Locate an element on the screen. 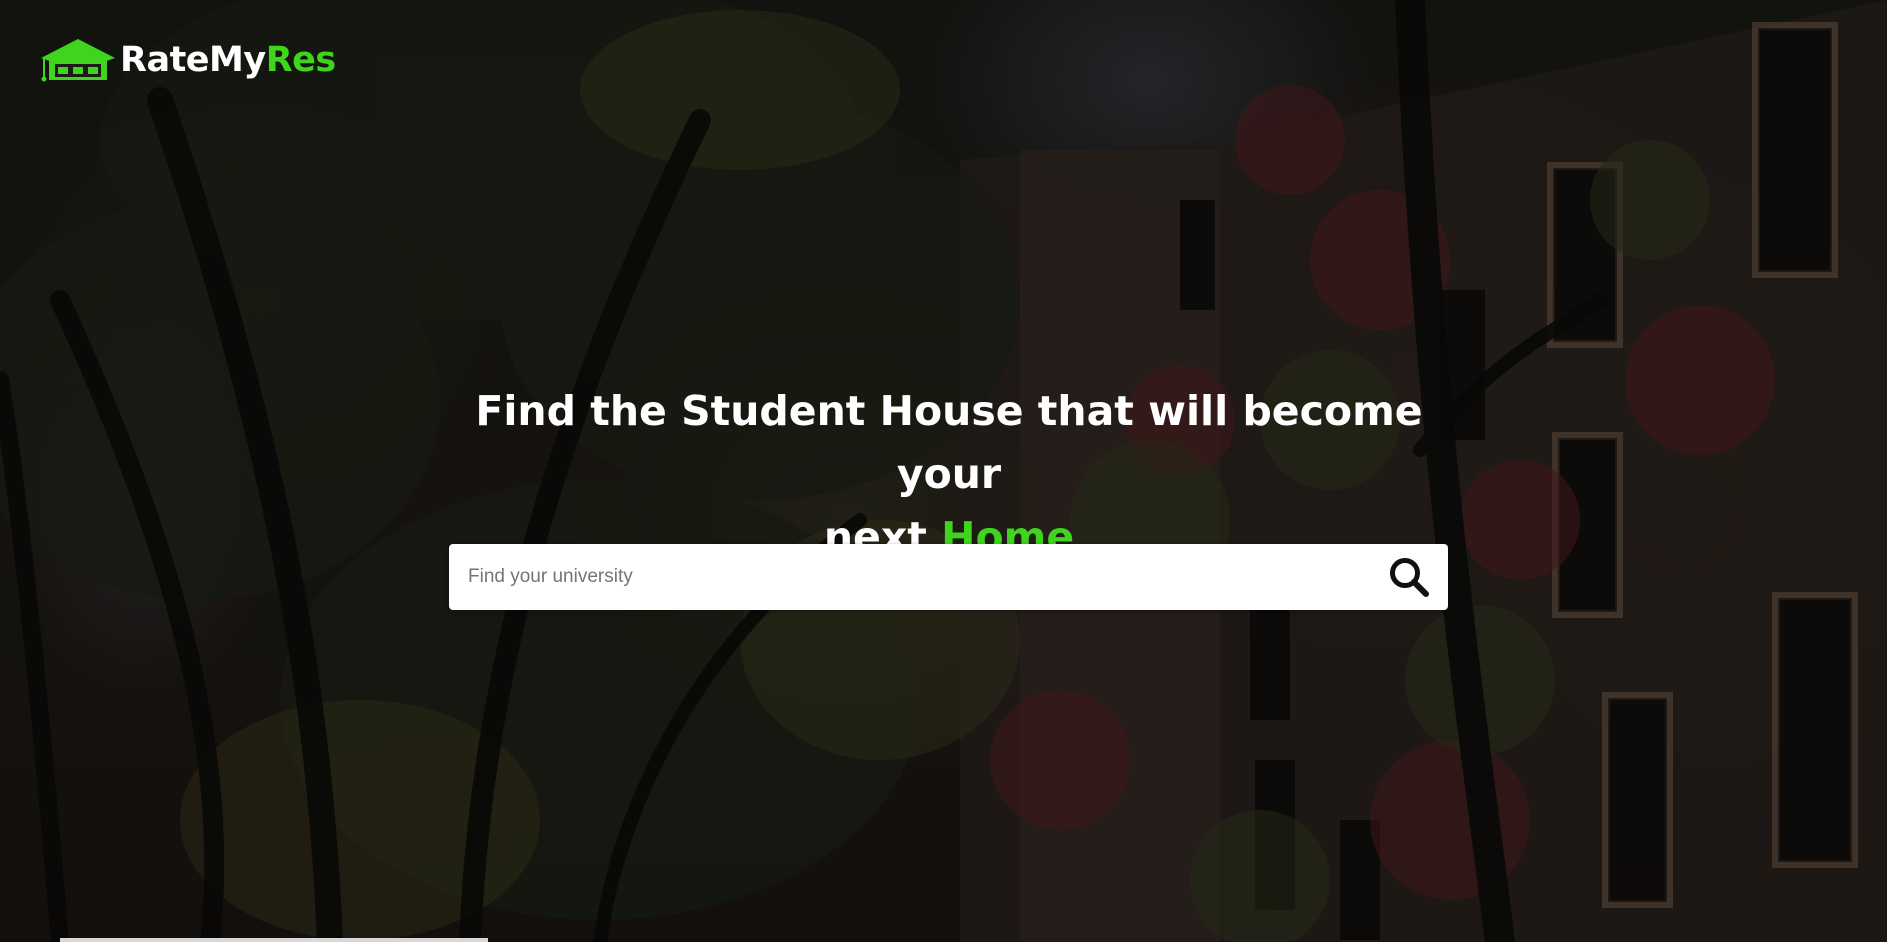  house-graduation-cap-icon is located at coordinates (78, 60).